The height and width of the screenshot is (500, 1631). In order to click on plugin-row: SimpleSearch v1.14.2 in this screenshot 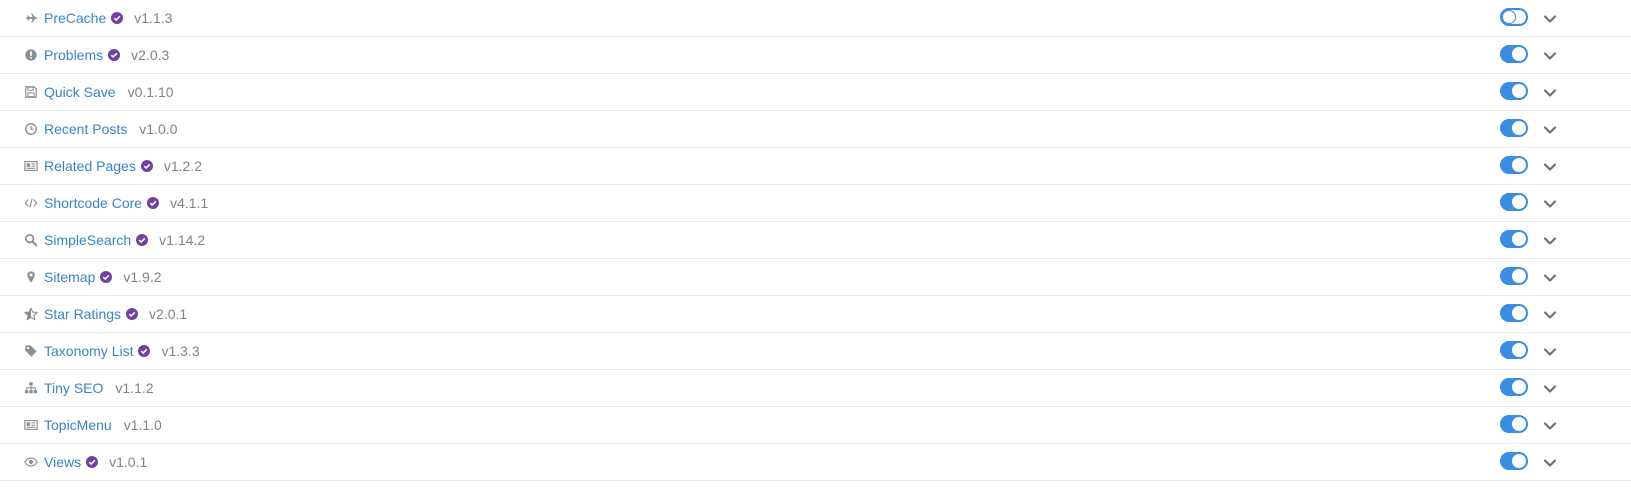, I will do `click(815, 240)`.